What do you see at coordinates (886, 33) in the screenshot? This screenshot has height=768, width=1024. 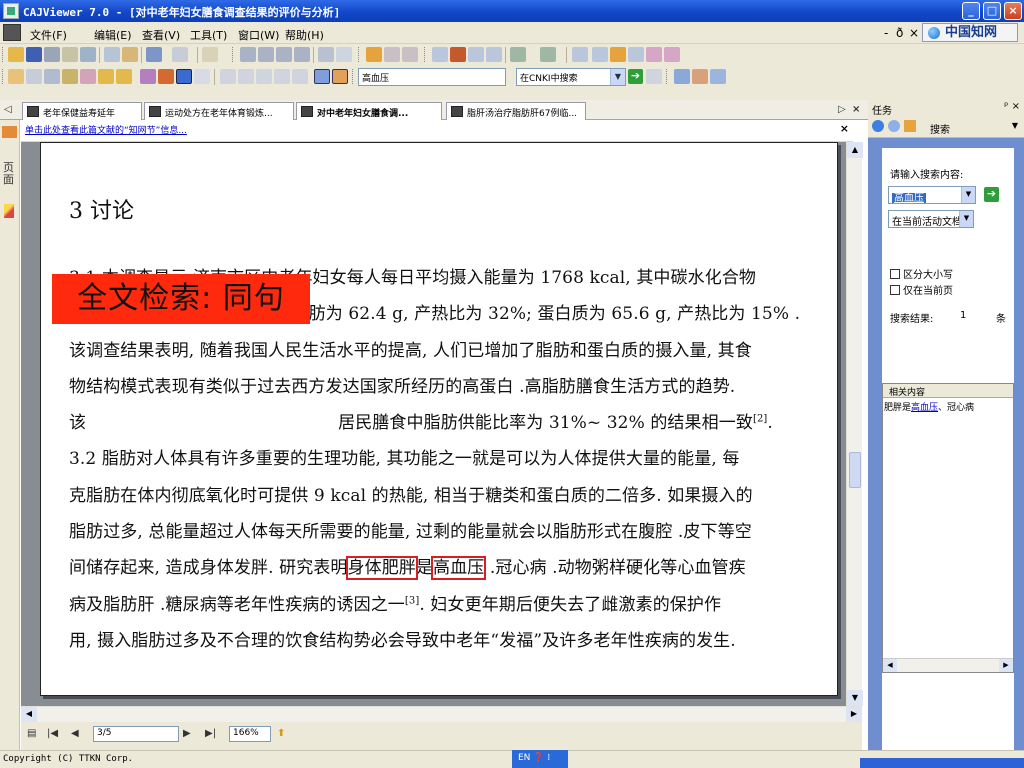 I see `doc-minimize-button: -` at bounding box center [886, 33].